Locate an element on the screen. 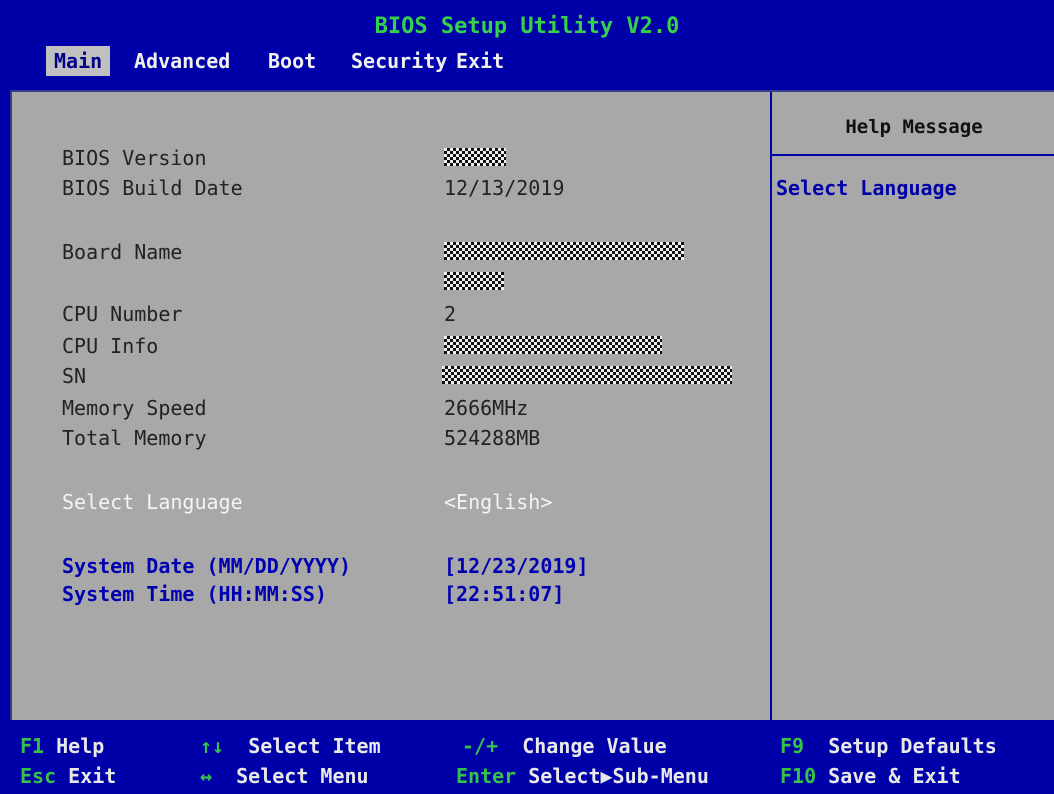  board-name-redacted is located at coordinates (564, 251).